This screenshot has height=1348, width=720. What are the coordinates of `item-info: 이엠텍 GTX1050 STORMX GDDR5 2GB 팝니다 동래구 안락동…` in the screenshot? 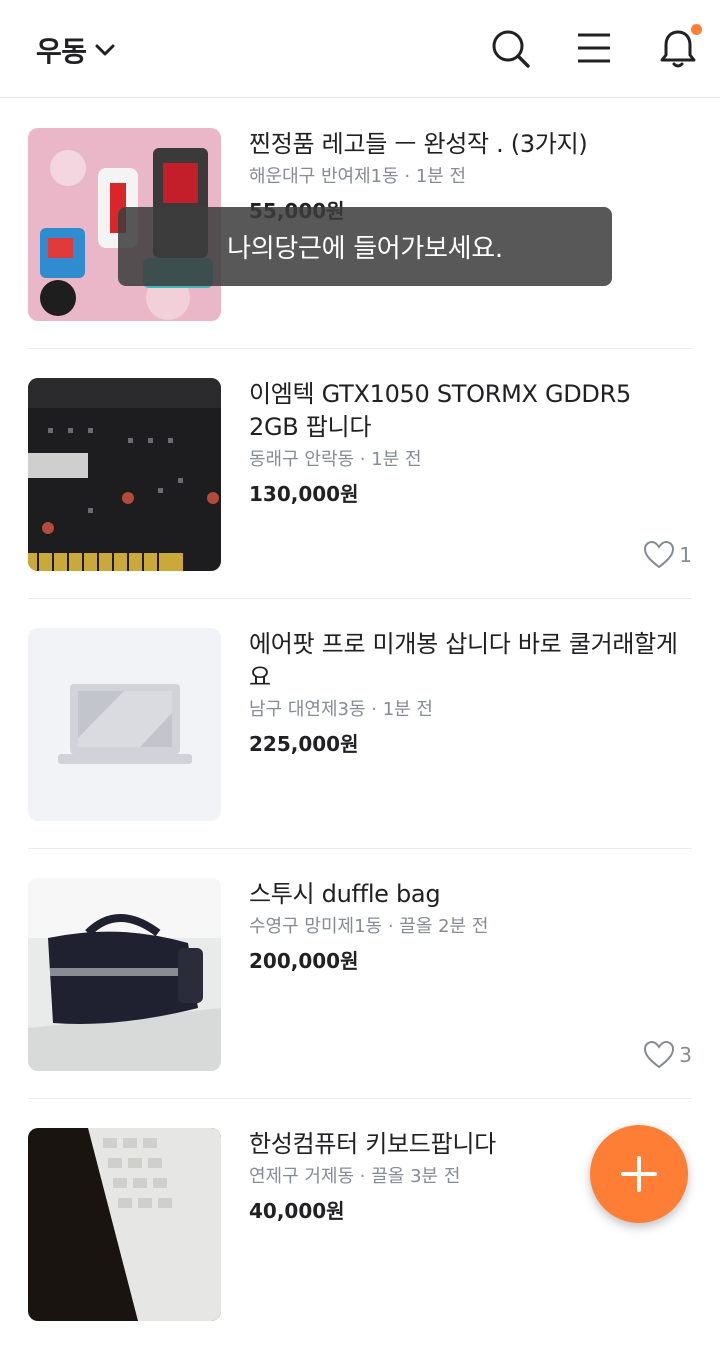 It's located at (464, 443).